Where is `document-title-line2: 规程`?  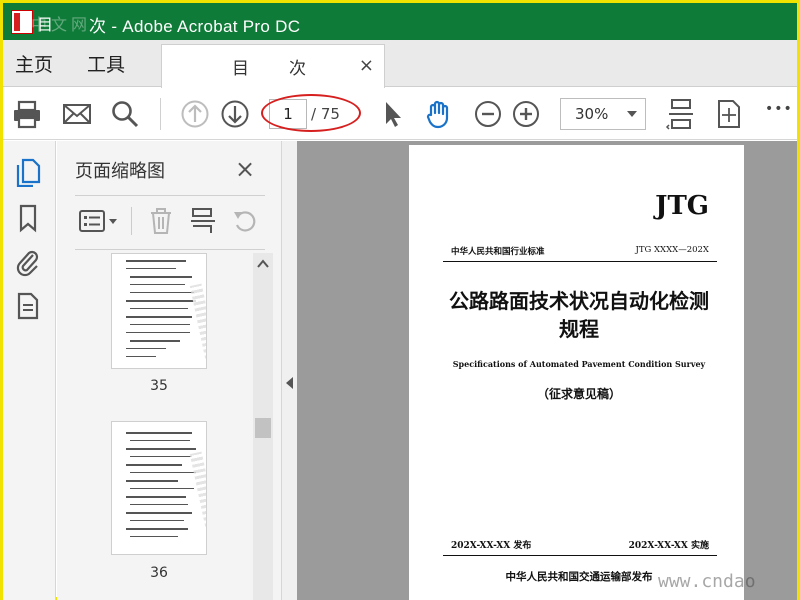
document-title-line2: 规程 is located at coordinates (579, 329).